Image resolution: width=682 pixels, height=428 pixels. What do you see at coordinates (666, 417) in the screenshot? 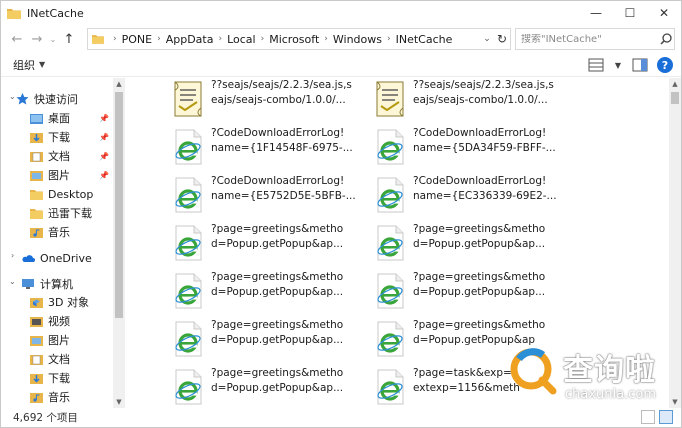
I see `tiles-view-icon` at bounding box center [666, 417].